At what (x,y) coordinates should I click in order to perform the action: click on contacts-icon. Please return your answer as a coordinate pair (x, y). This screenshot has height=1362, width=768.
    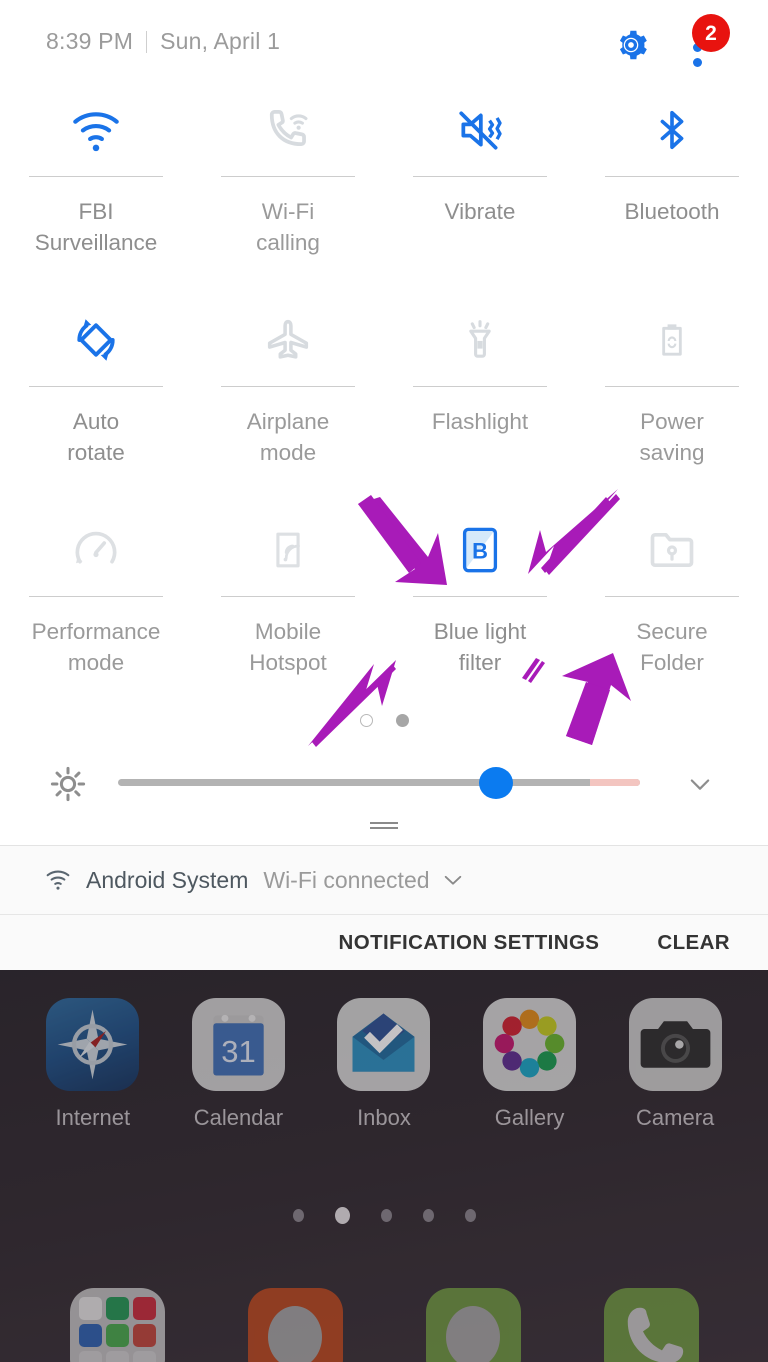
    Looking at the image, I should click on (295, 1325).